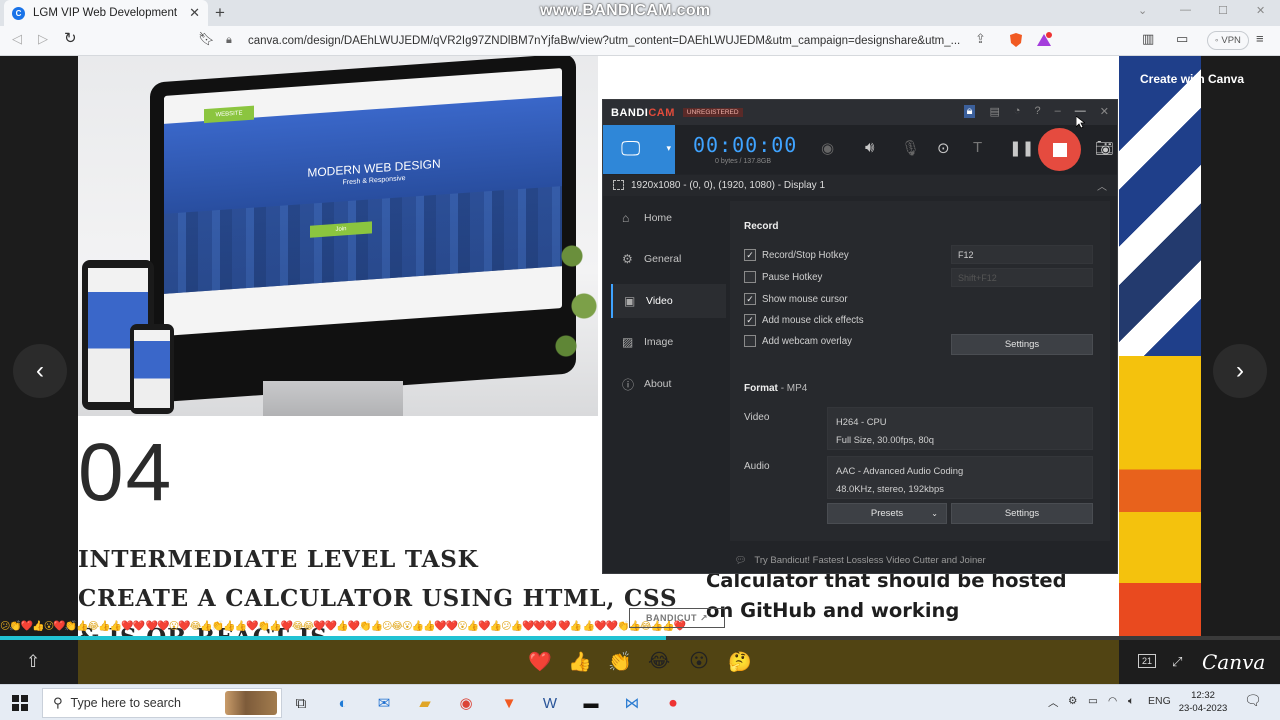 The width and height of the screenshot is (1280, 720). I want to click on pause-icon: ❚❚, so click(1021, 148).